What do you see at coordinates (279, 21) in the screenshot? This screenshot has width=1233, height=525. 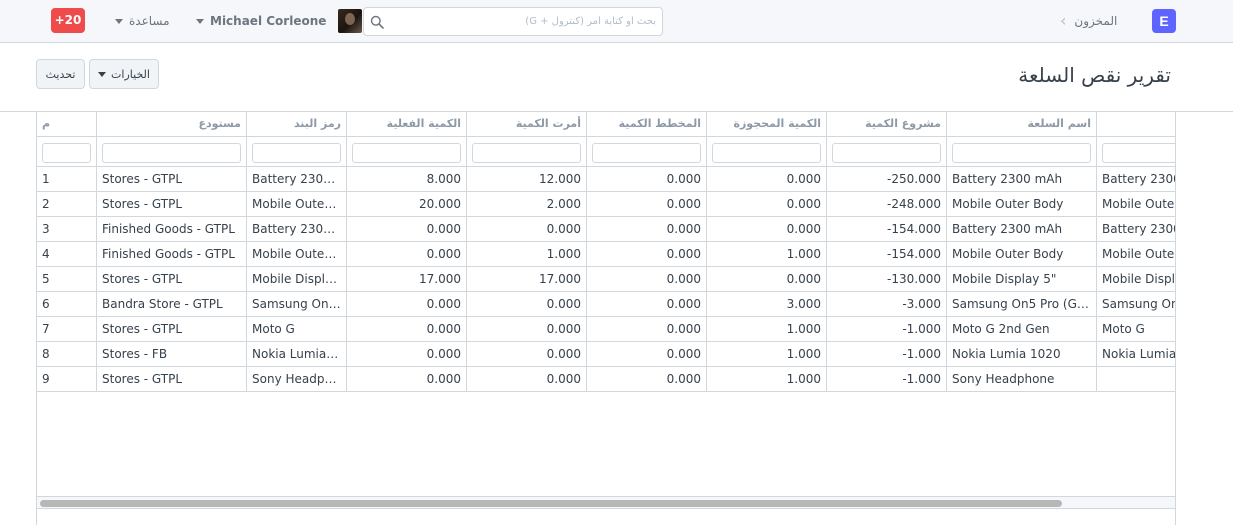 I see `user-dropdown: Michael Corleone` at bounding box center [279, 21].